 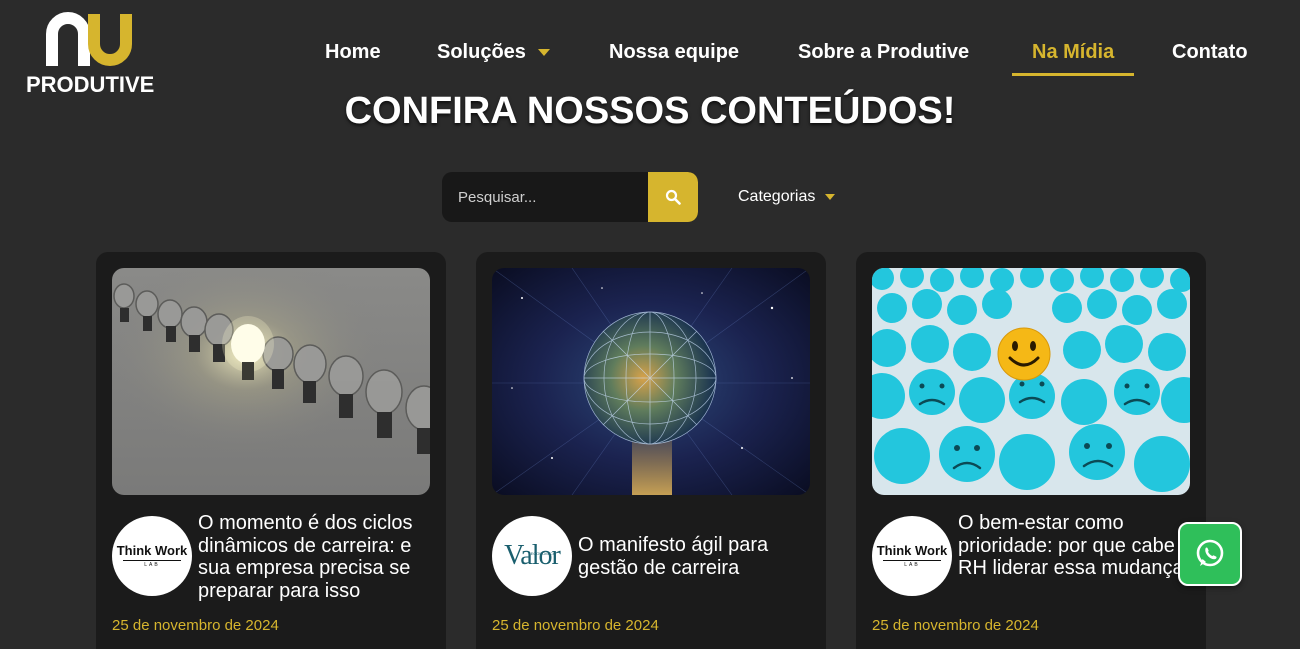 I want to click on smiley-faces-illustration, so click(x=1031, y=381).